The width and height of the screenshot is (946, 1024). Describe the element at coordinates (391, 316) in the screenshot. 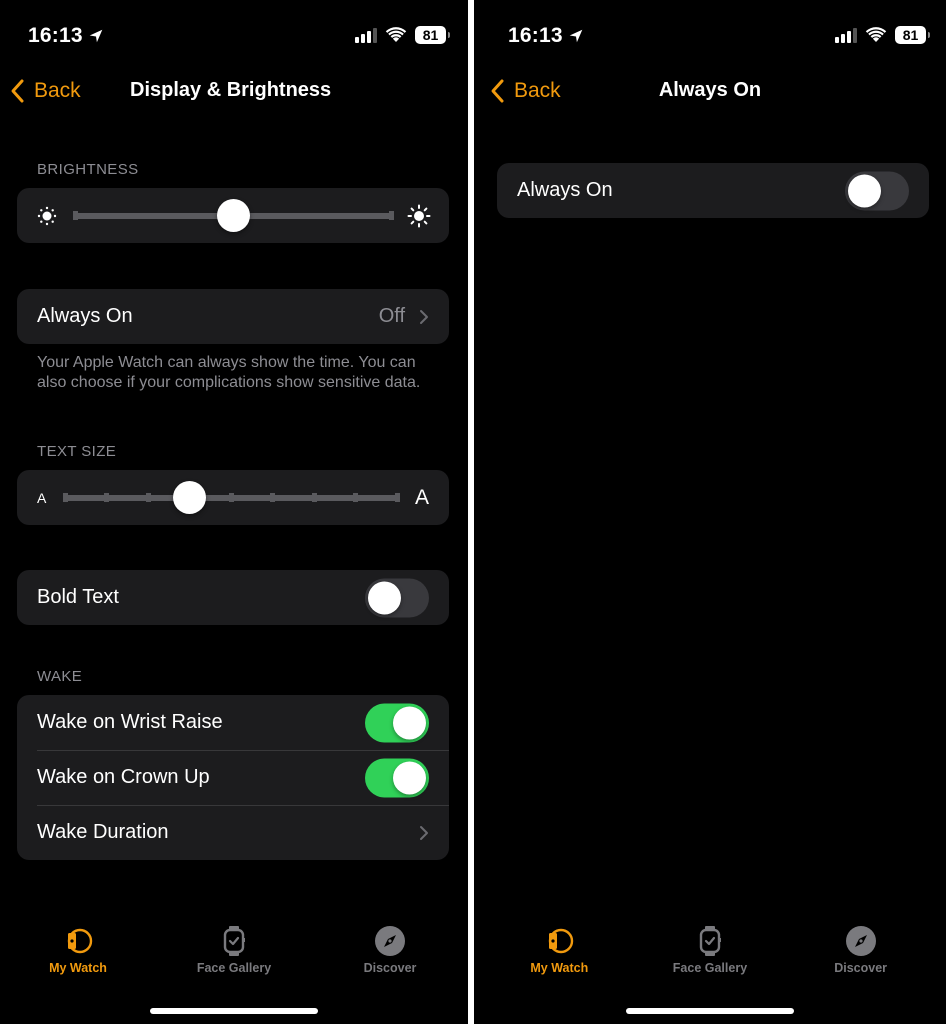

I see `always-on-value: Off` at that location.